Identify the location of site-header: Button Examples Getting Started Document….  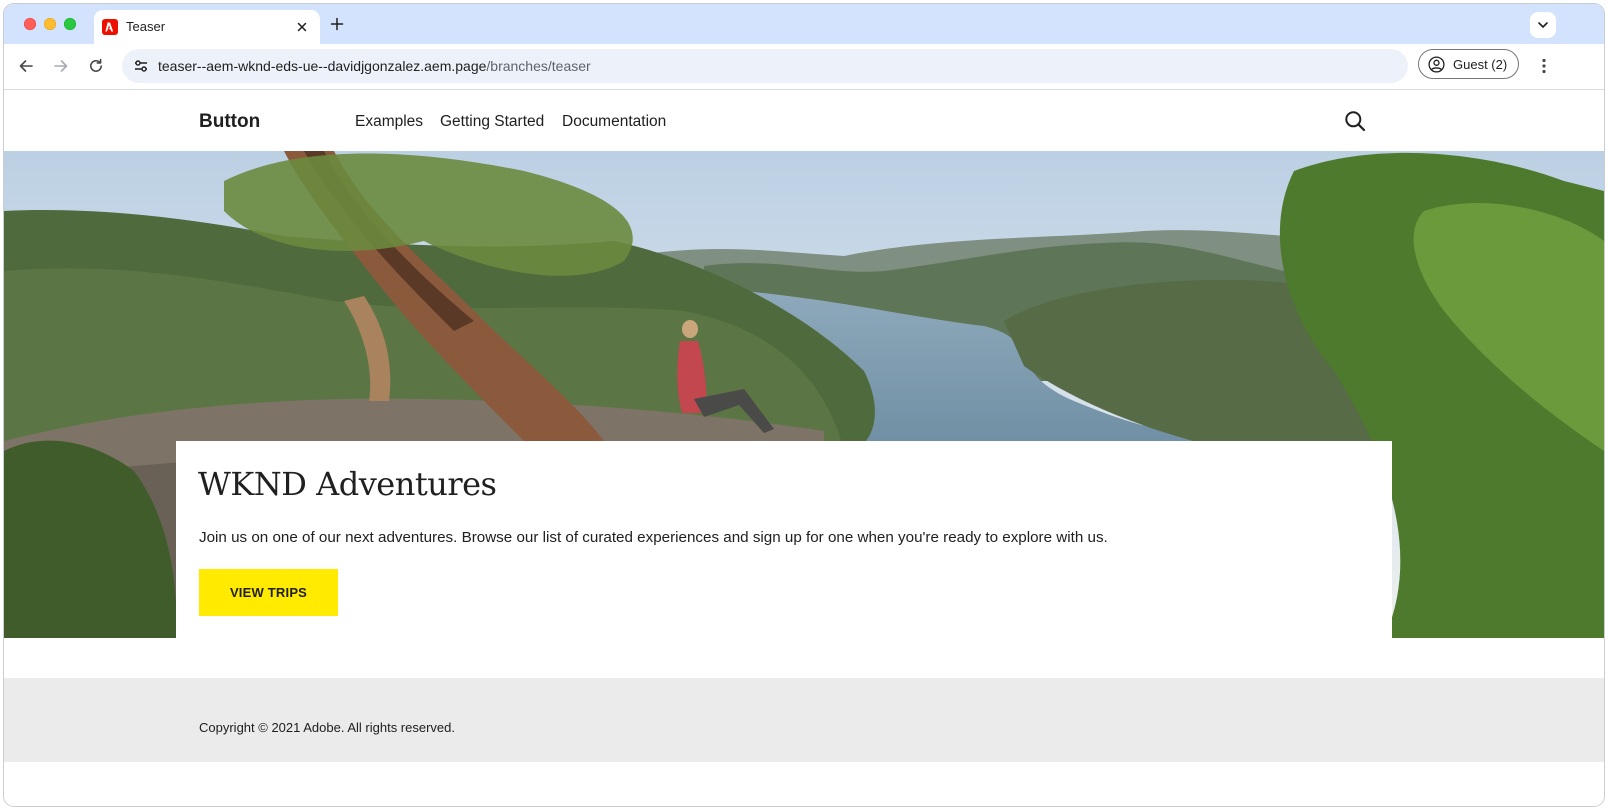
(804, 120).